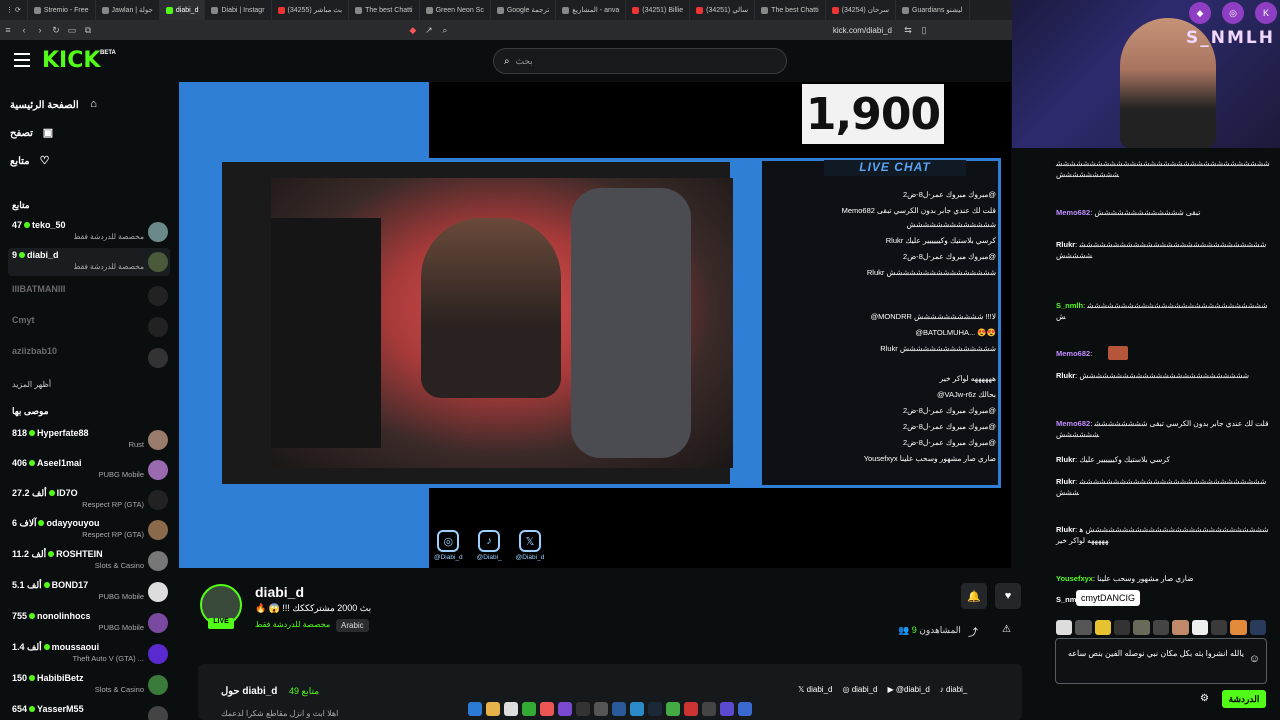 This screenshot has height=720, width=1280. Describe the element at coordinates (455, 10) in the screenshot. I see `browser-tab: Green Neon Sc` at that location.